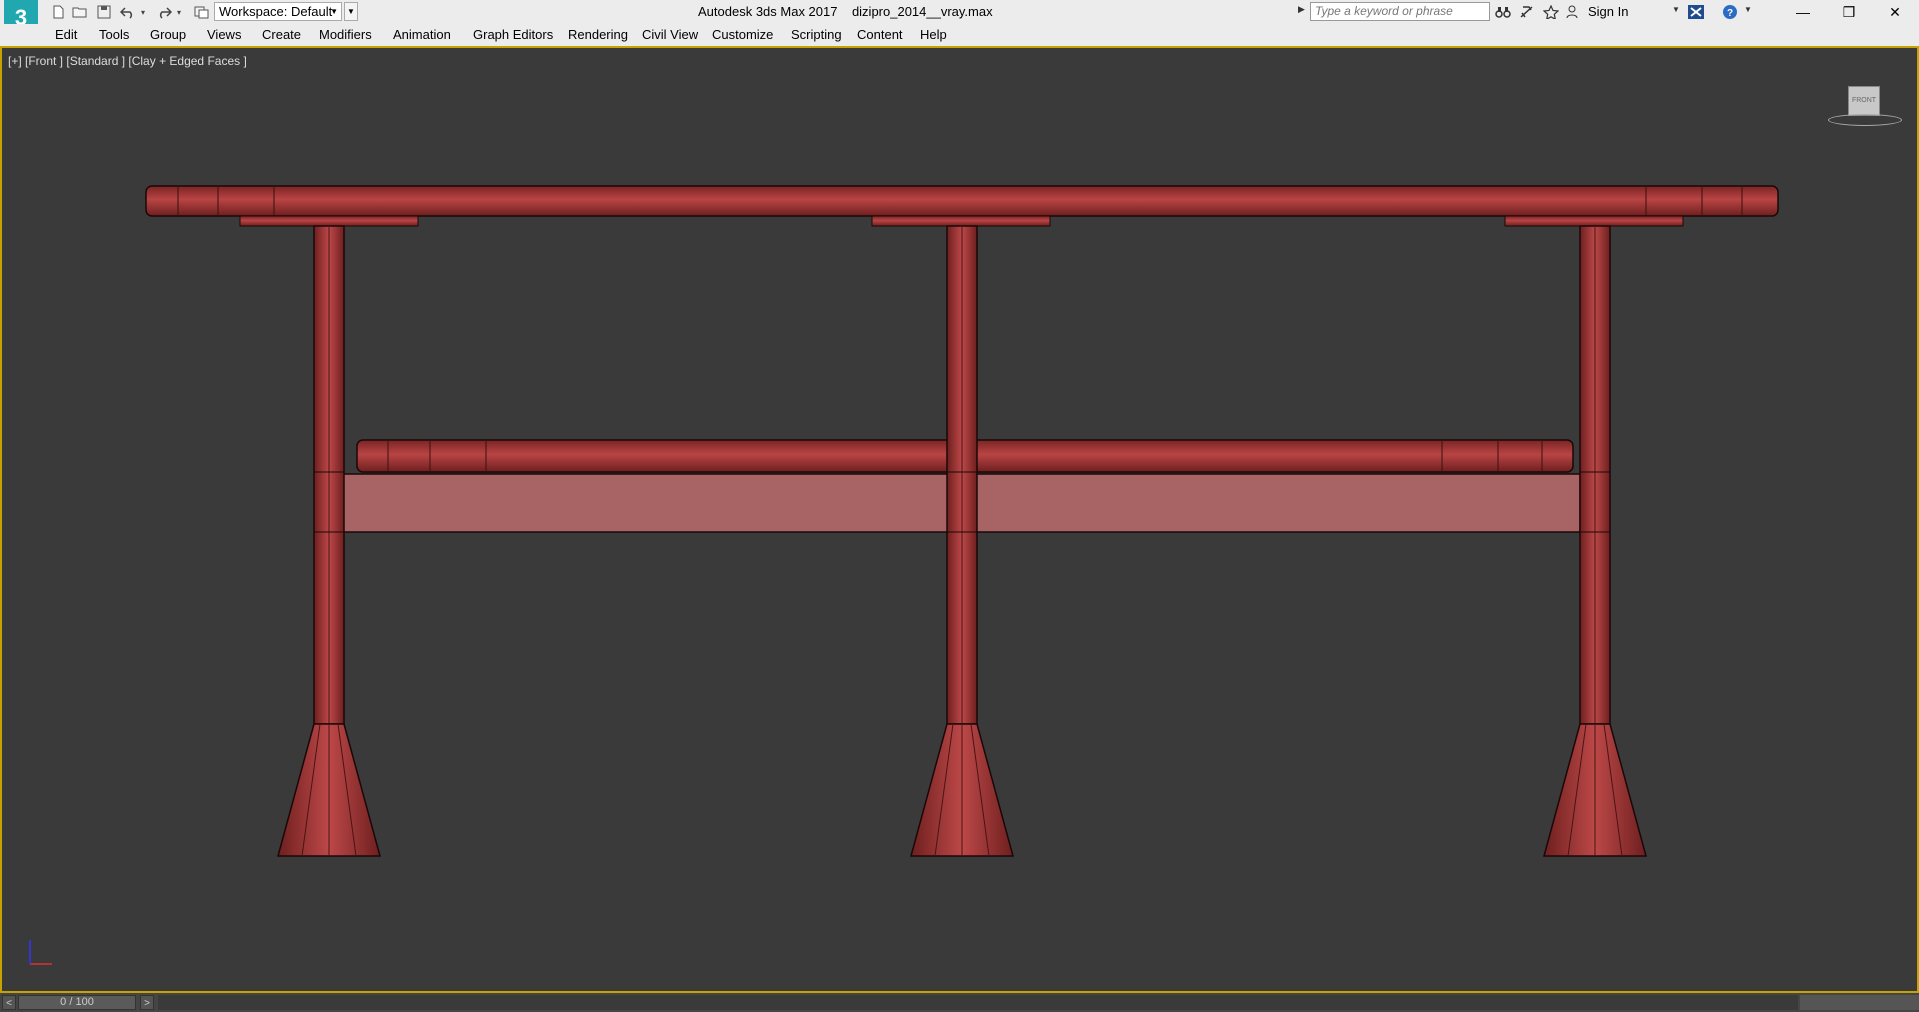 Image resolution: width=1919 pixels, height=1012 pixels. Describe the element at coordinates (962, 541) in the screenshot. I see `leg-center` at that location.